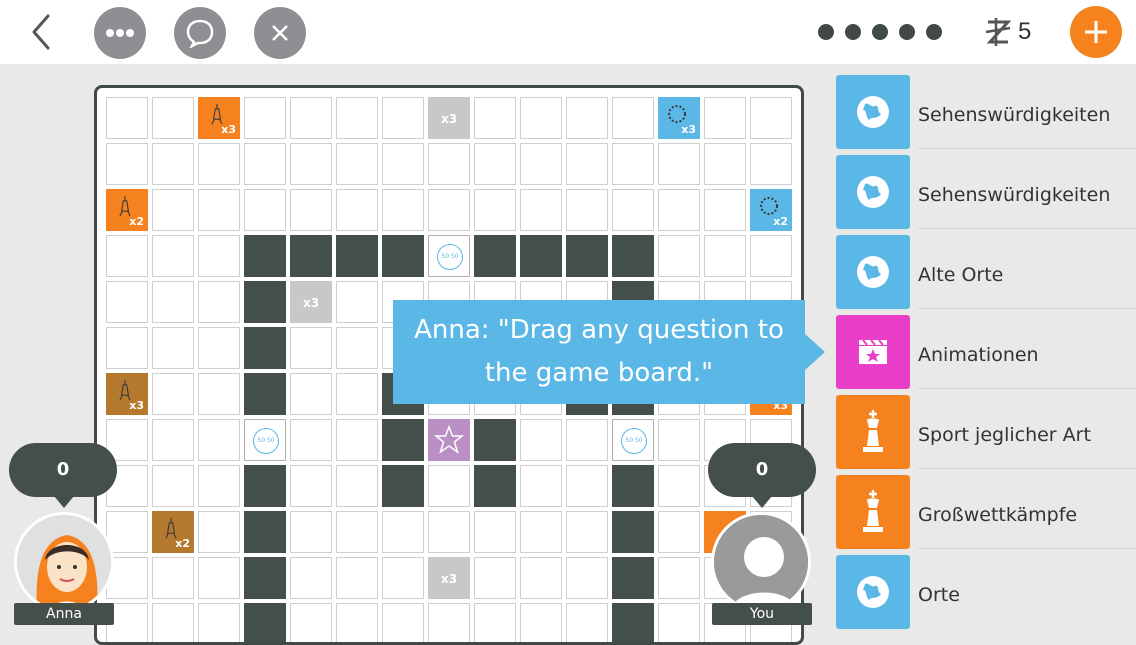  I want to click on chat-button, so click(200, 33).